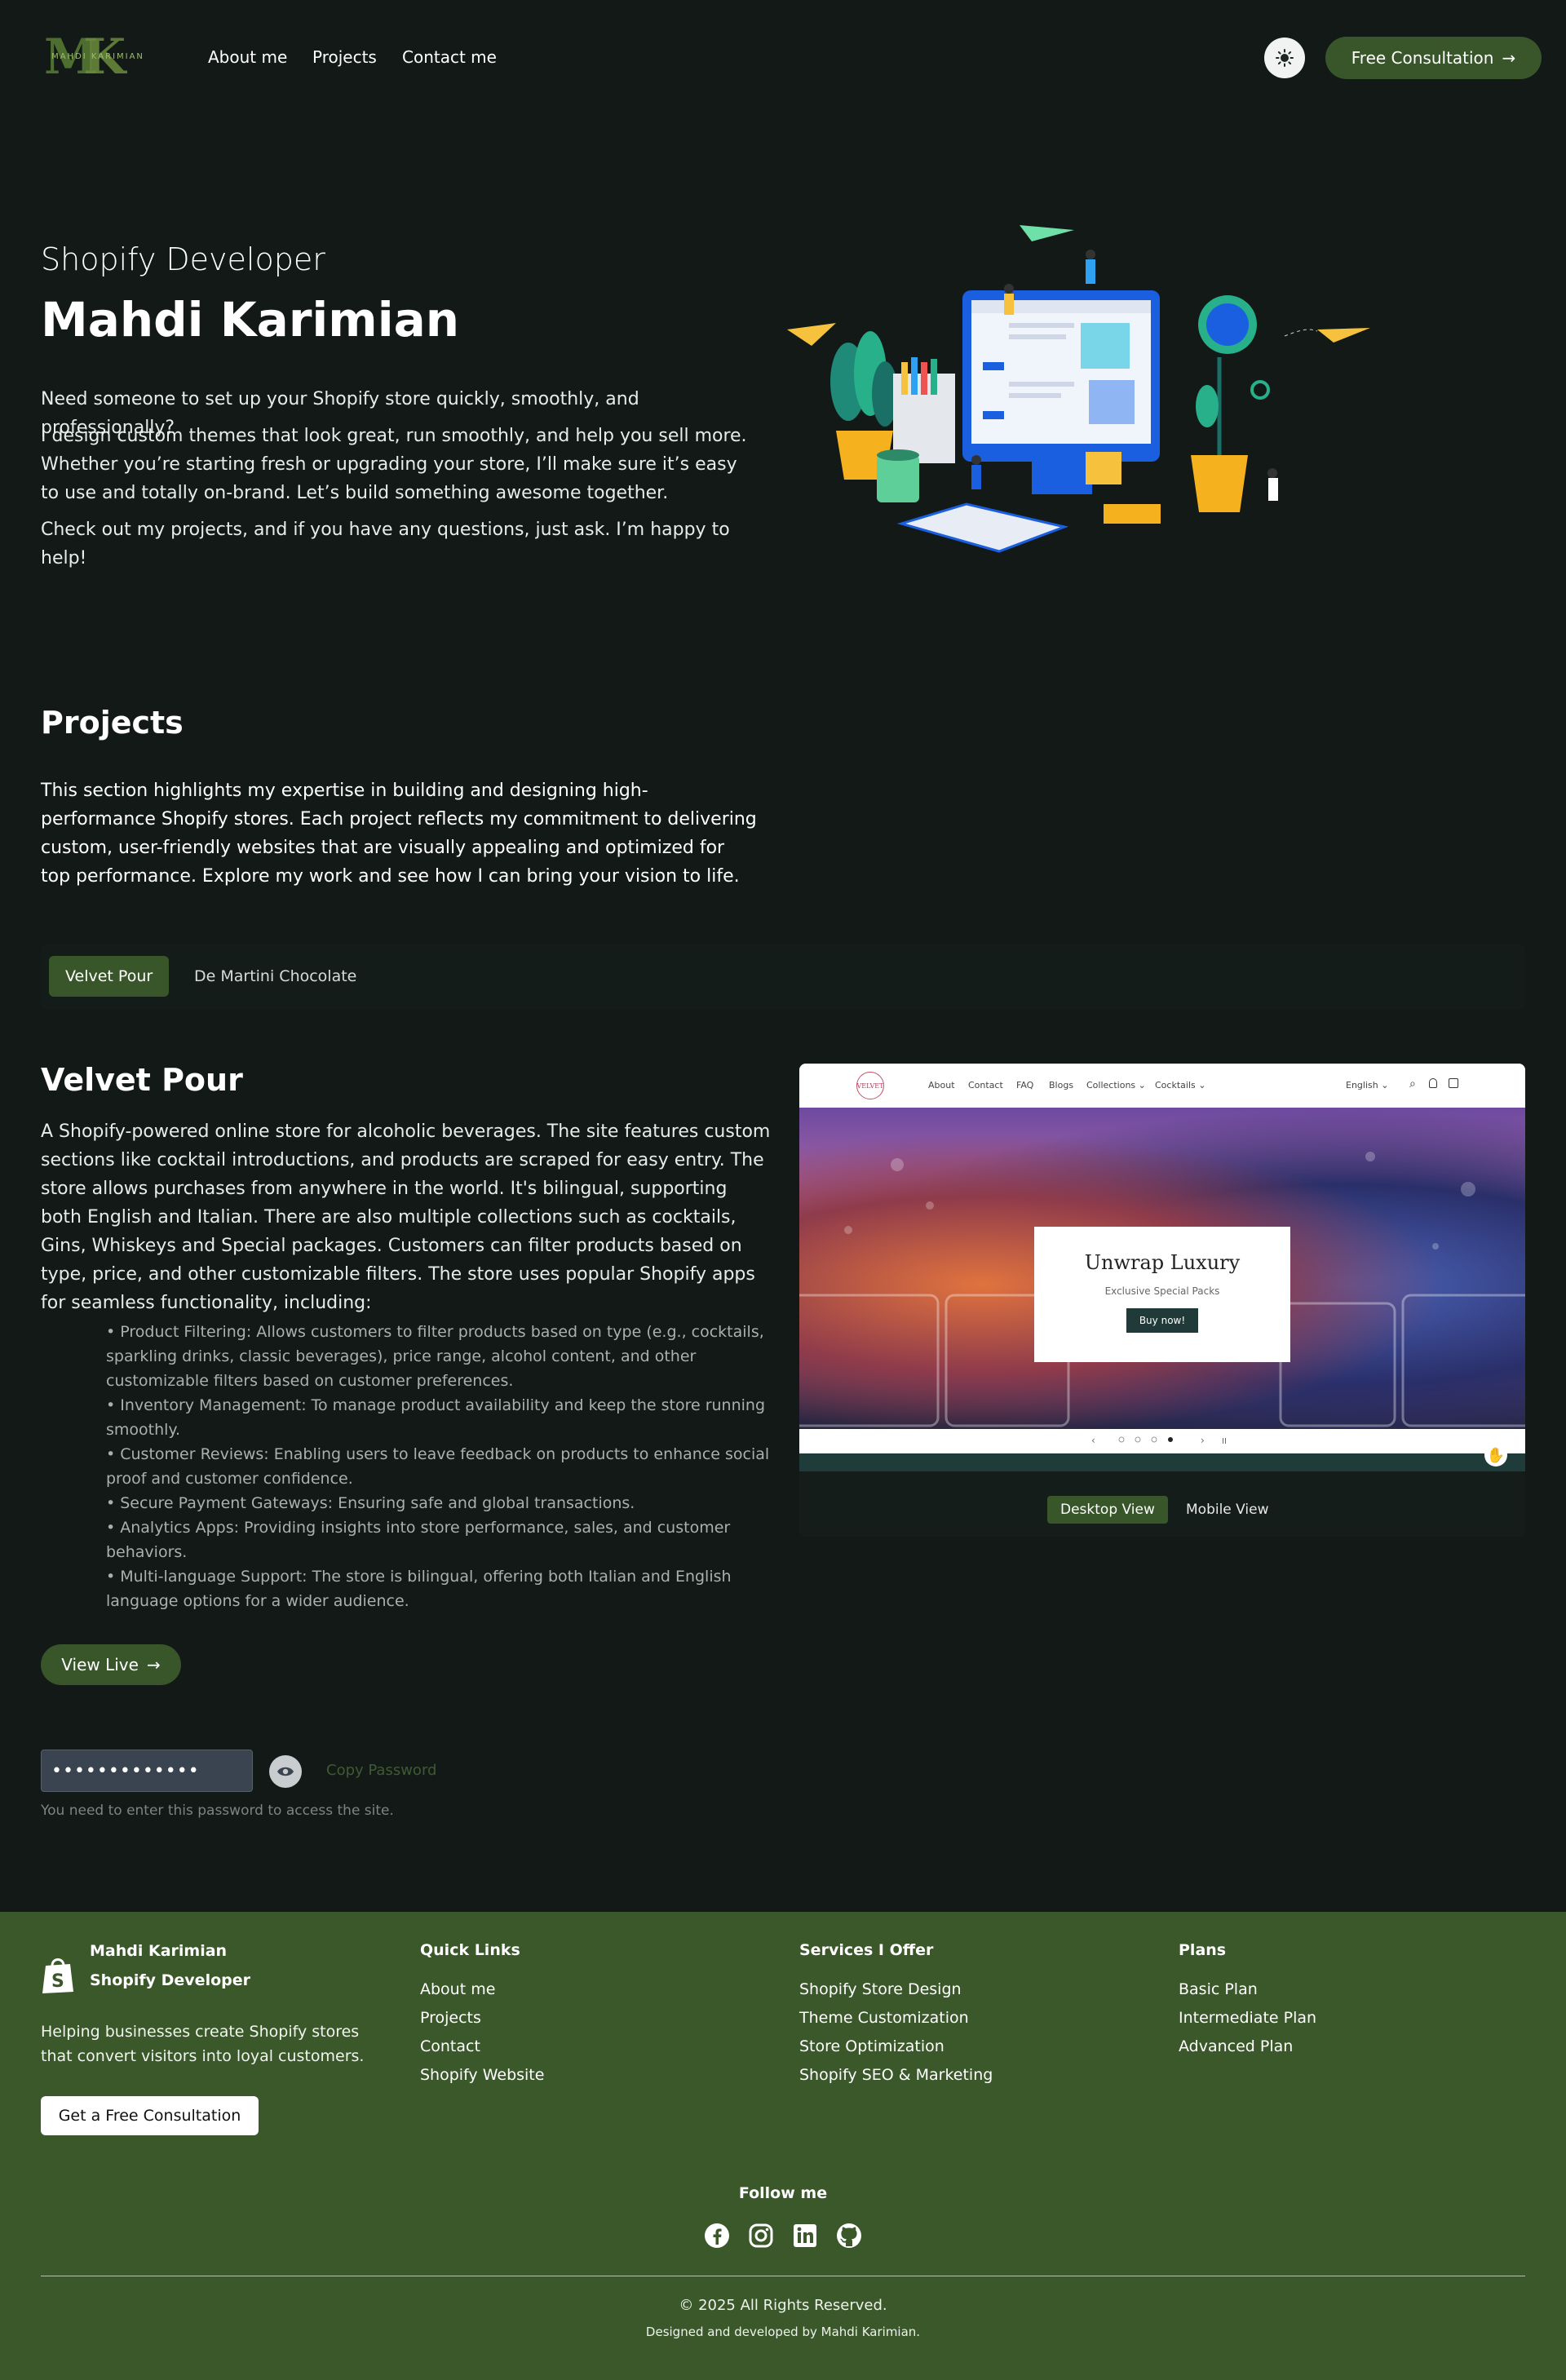 Image resolution: width=1566 pixels, height=2380 pixels. I want to click on footer-link-shopify-website: Shopify Website, so click(482, 2075).